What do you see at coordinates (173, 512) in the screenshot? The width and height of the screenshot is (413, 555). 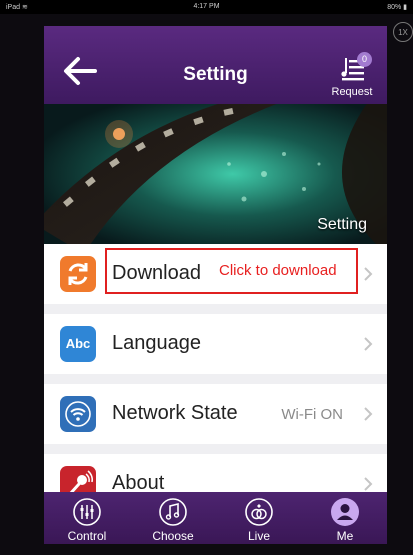 I see `music-note-icon` at bounding box center [173, 512].